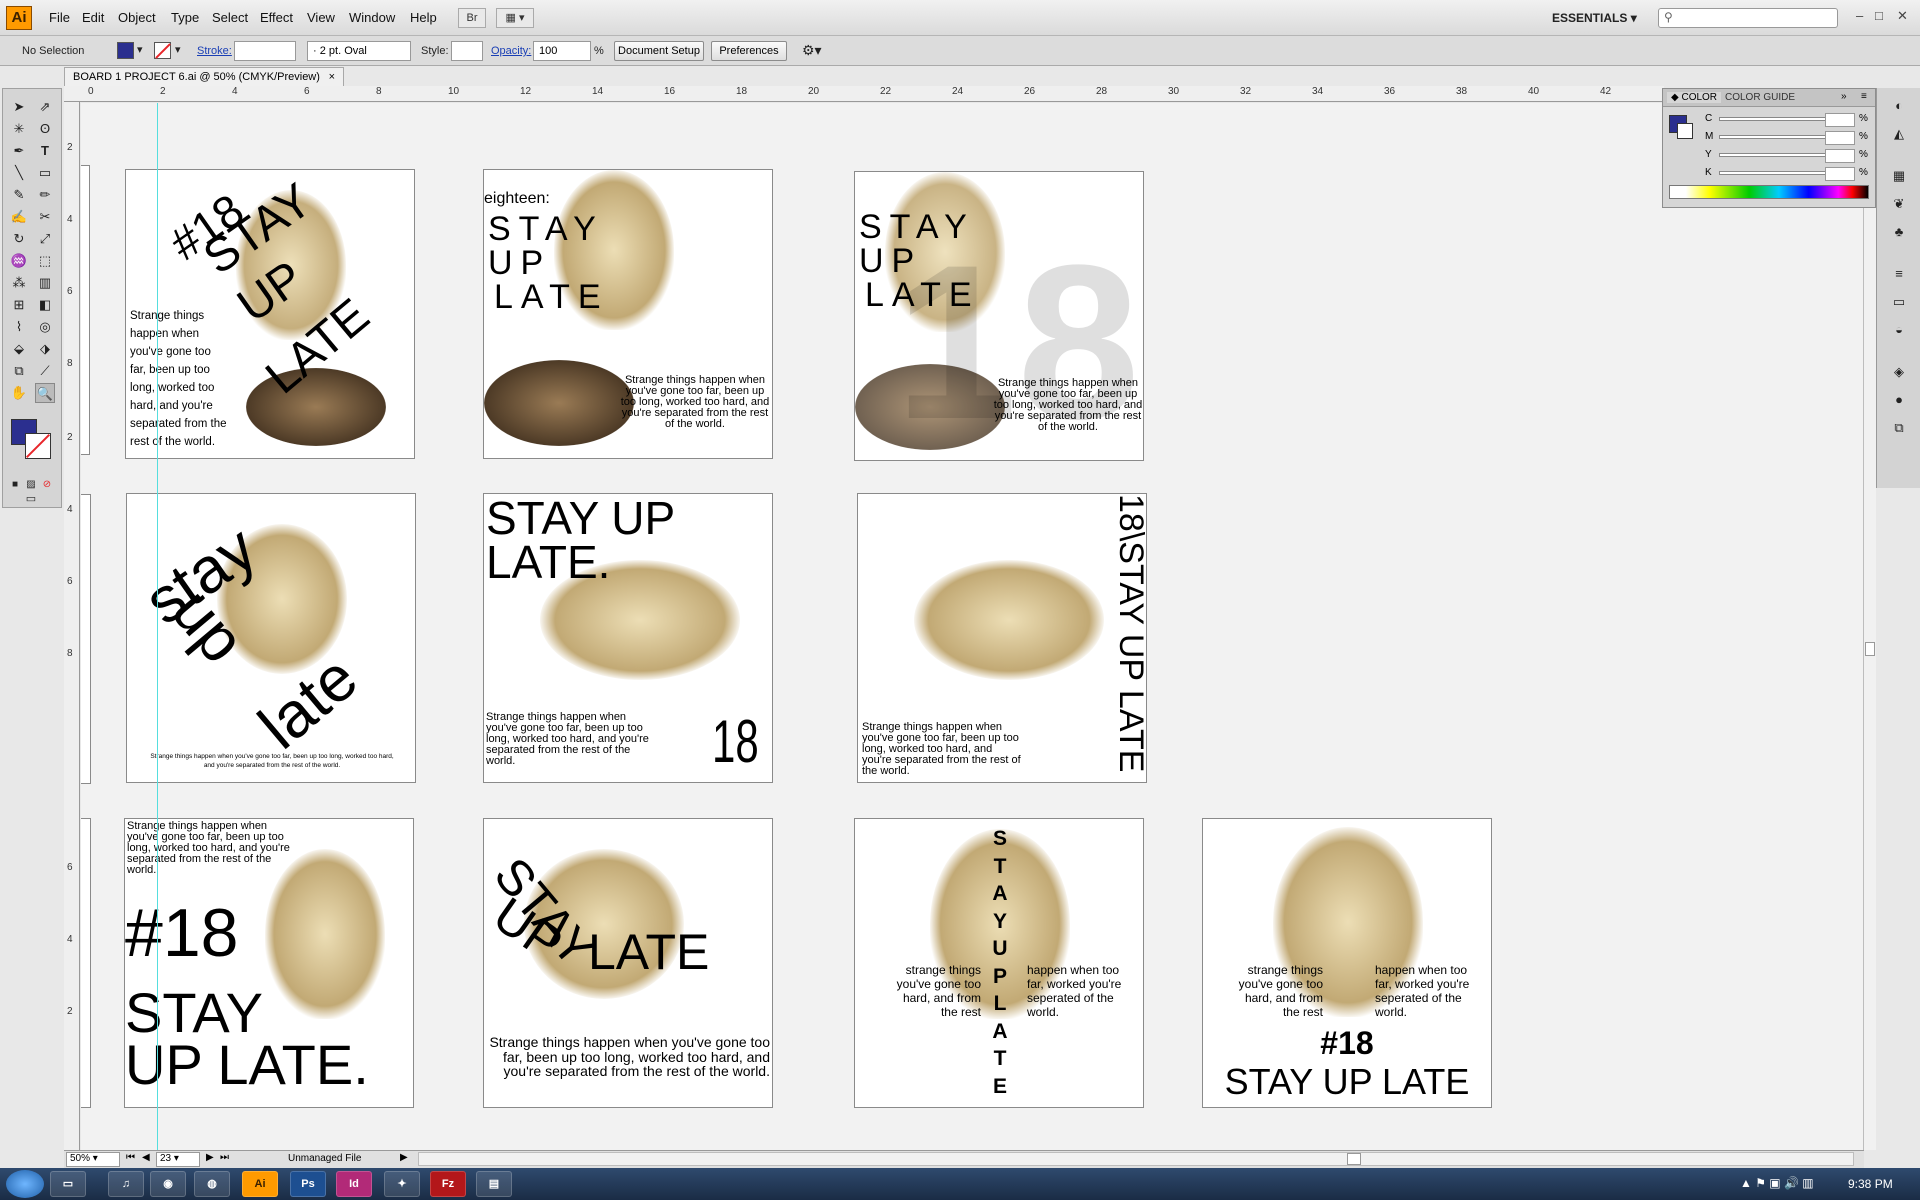 The height and width of the screenshot is (1200, 1920). What do you see at coordinates (72, 626) in the screenshot?
I see `vertical-ruler: 2 4 6 8 2 4 6 8 6 4 2` at bounding box center [72, 626].